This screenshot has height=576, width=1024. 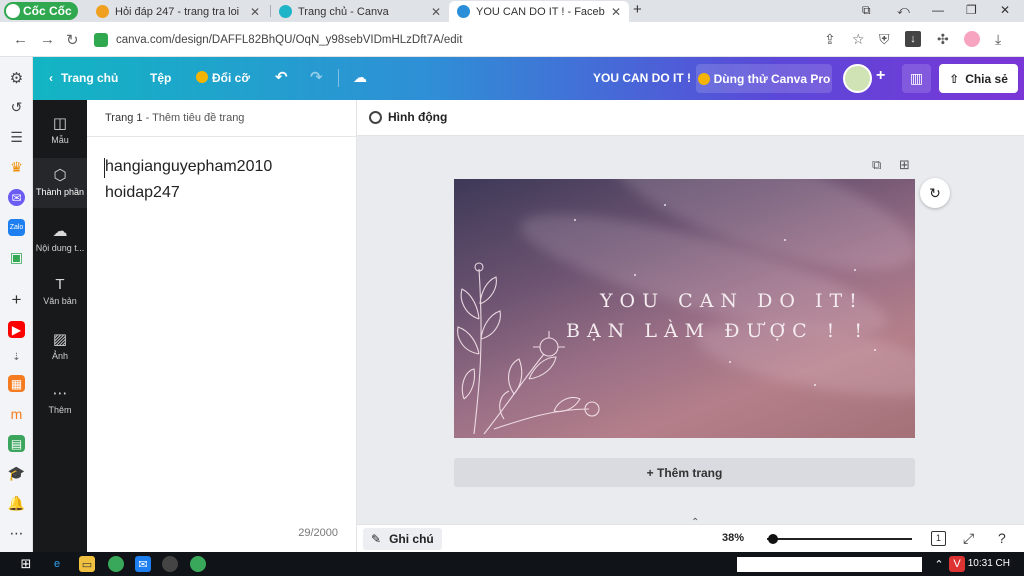 What do you see at coordinates (972, 39) in the screenshot?
I see `profile-pig-icon` at bounding box center [972, 39].